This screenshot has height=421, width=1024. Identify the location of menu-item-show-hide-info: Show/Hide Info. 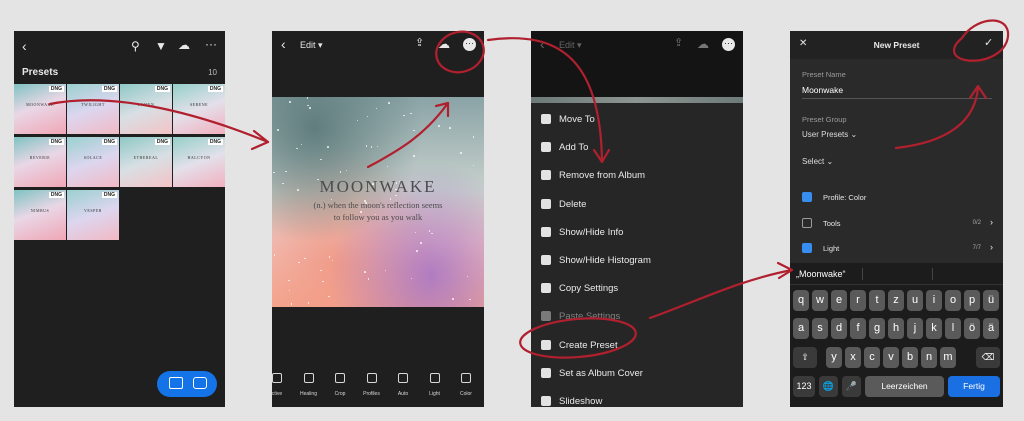
(637, 233).